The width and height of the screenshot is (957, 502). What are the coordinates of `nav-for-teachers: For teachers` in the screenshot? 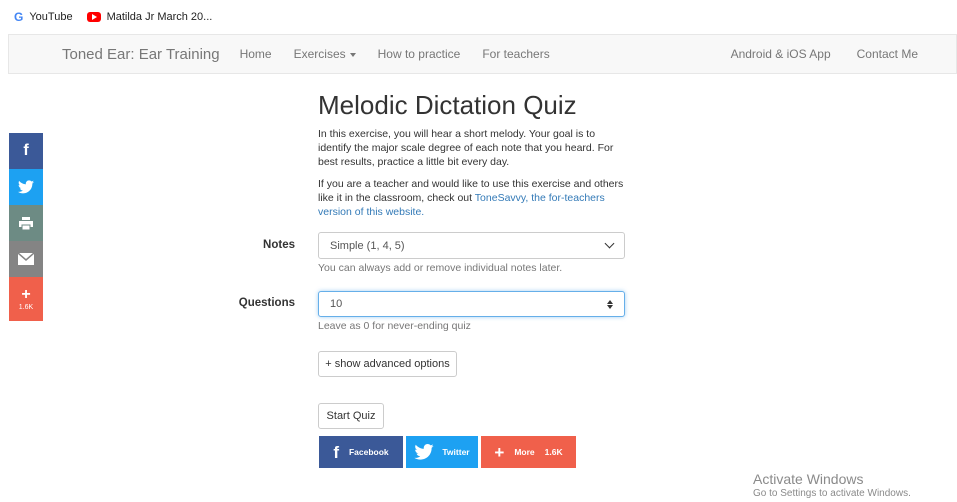 It's located at (515, 54).